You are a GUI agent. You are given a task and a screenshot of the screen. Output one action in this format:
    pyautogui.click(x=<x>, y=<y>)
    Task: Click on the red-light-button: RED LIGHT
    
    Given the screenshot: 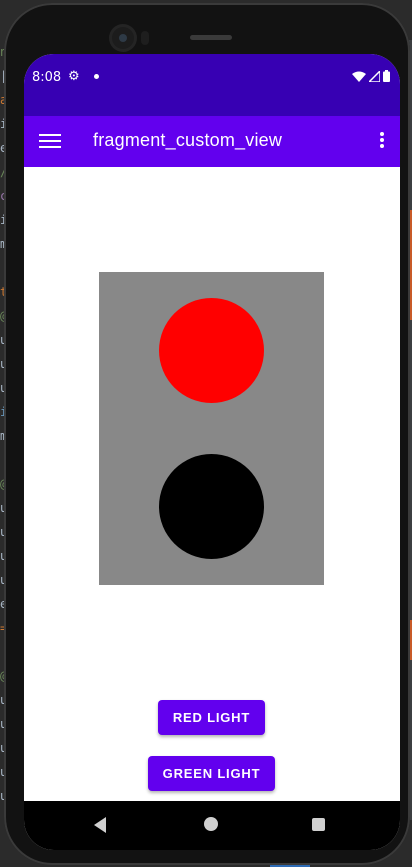 What is the action you would take?
    pyautogui.click(x=211, y=717)
    